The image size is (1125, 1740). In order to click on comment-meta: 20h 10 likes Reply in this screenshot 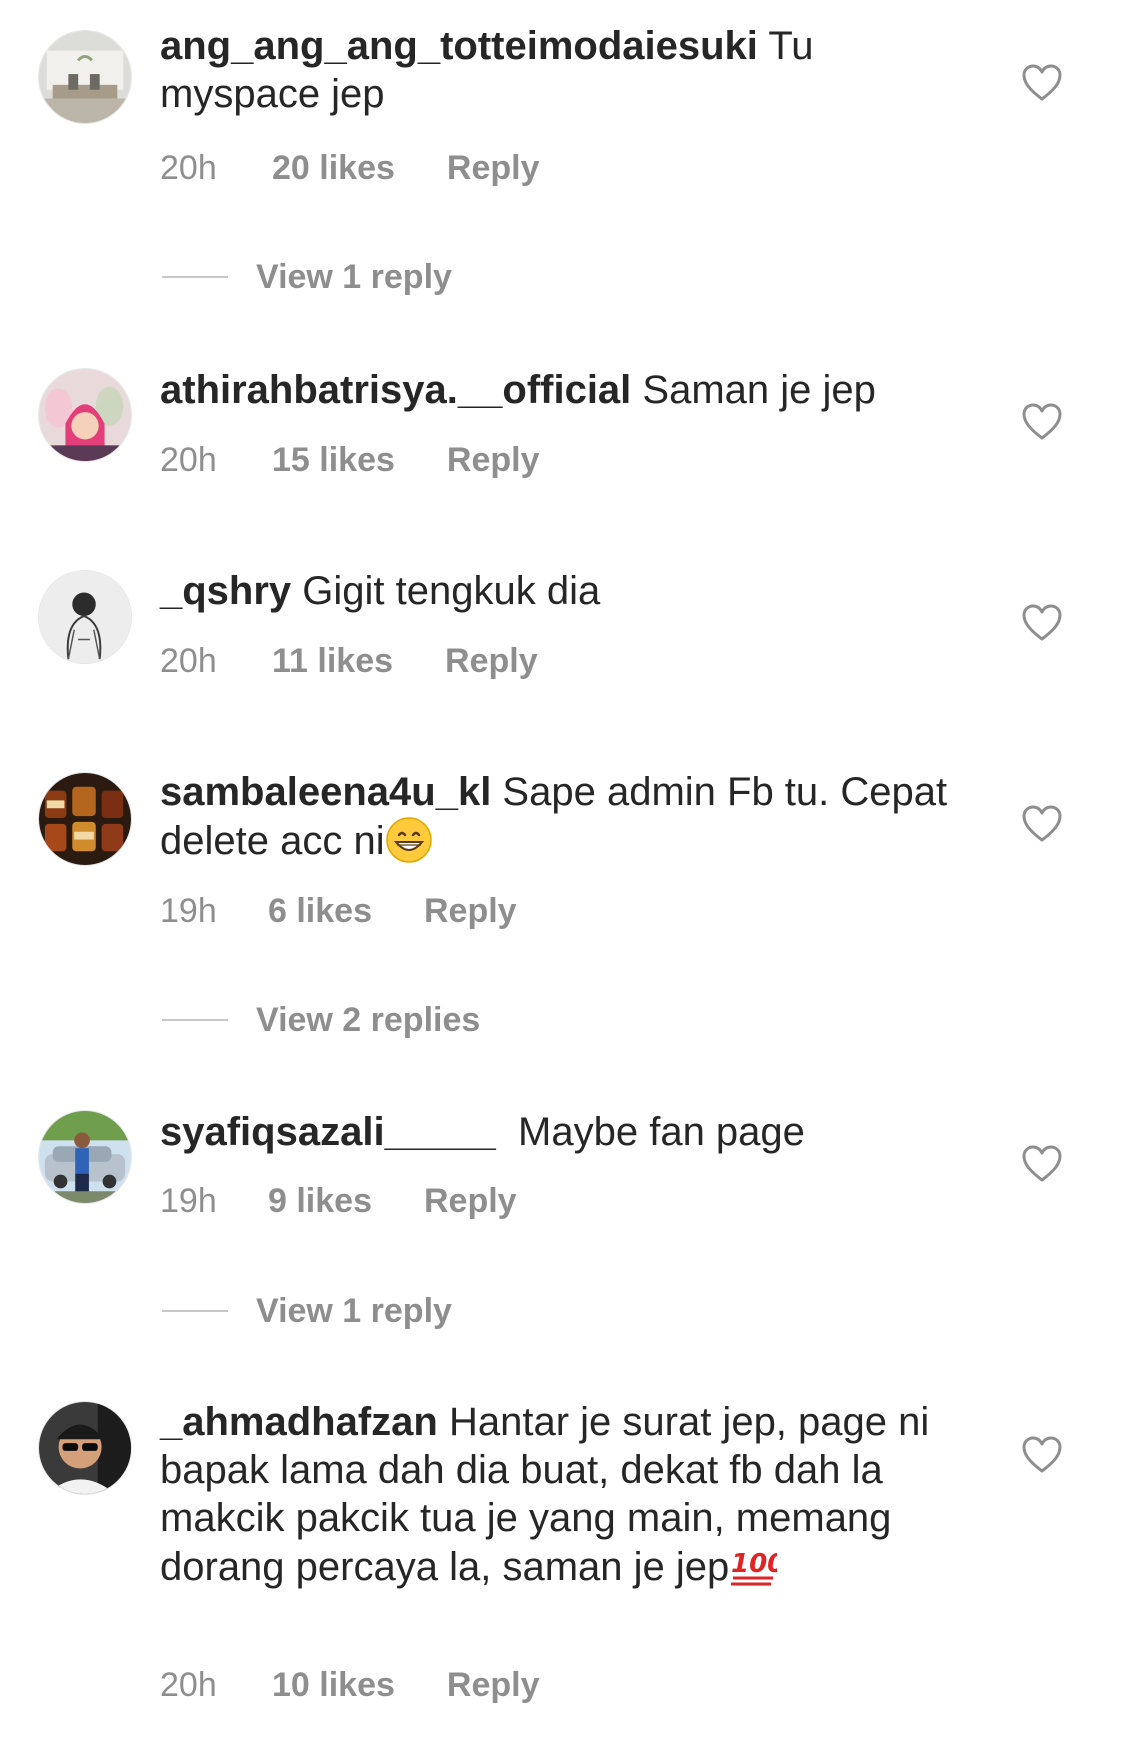, I will do `click(349, 1685)`.